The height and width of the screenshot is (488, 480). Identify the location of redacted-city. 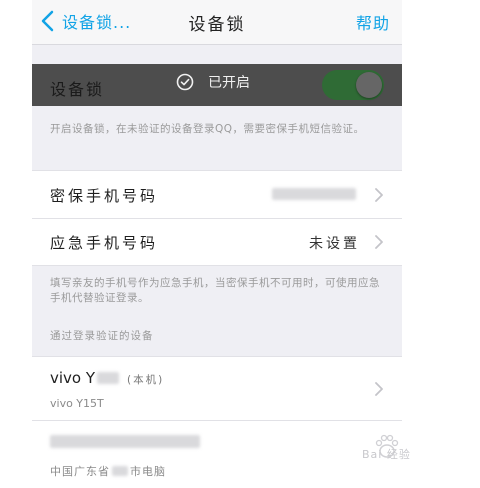
(120, 471).